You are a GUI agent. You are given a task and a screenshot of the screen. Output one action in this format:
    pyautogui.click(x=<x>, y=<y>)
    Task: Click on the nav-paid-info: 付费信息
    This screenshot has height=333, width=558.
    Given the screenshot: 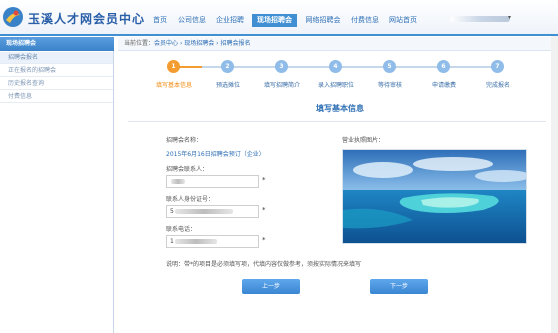 What is the action you would take?
    pyautogui.click(x=365, y=20)
    